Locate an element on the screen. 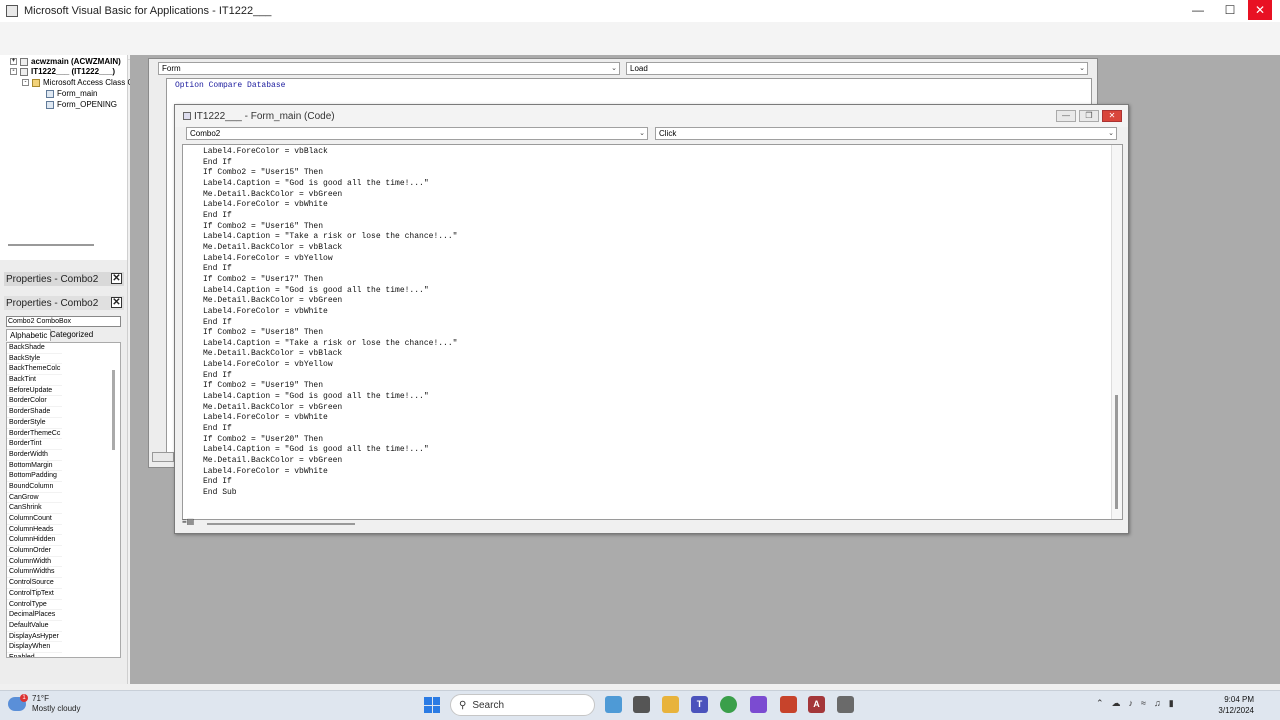 Image resolution: width=1280 pixels, height=720 pixels. tree-item-form-opening: Form_OPENING is located at coordinates (81, 104).